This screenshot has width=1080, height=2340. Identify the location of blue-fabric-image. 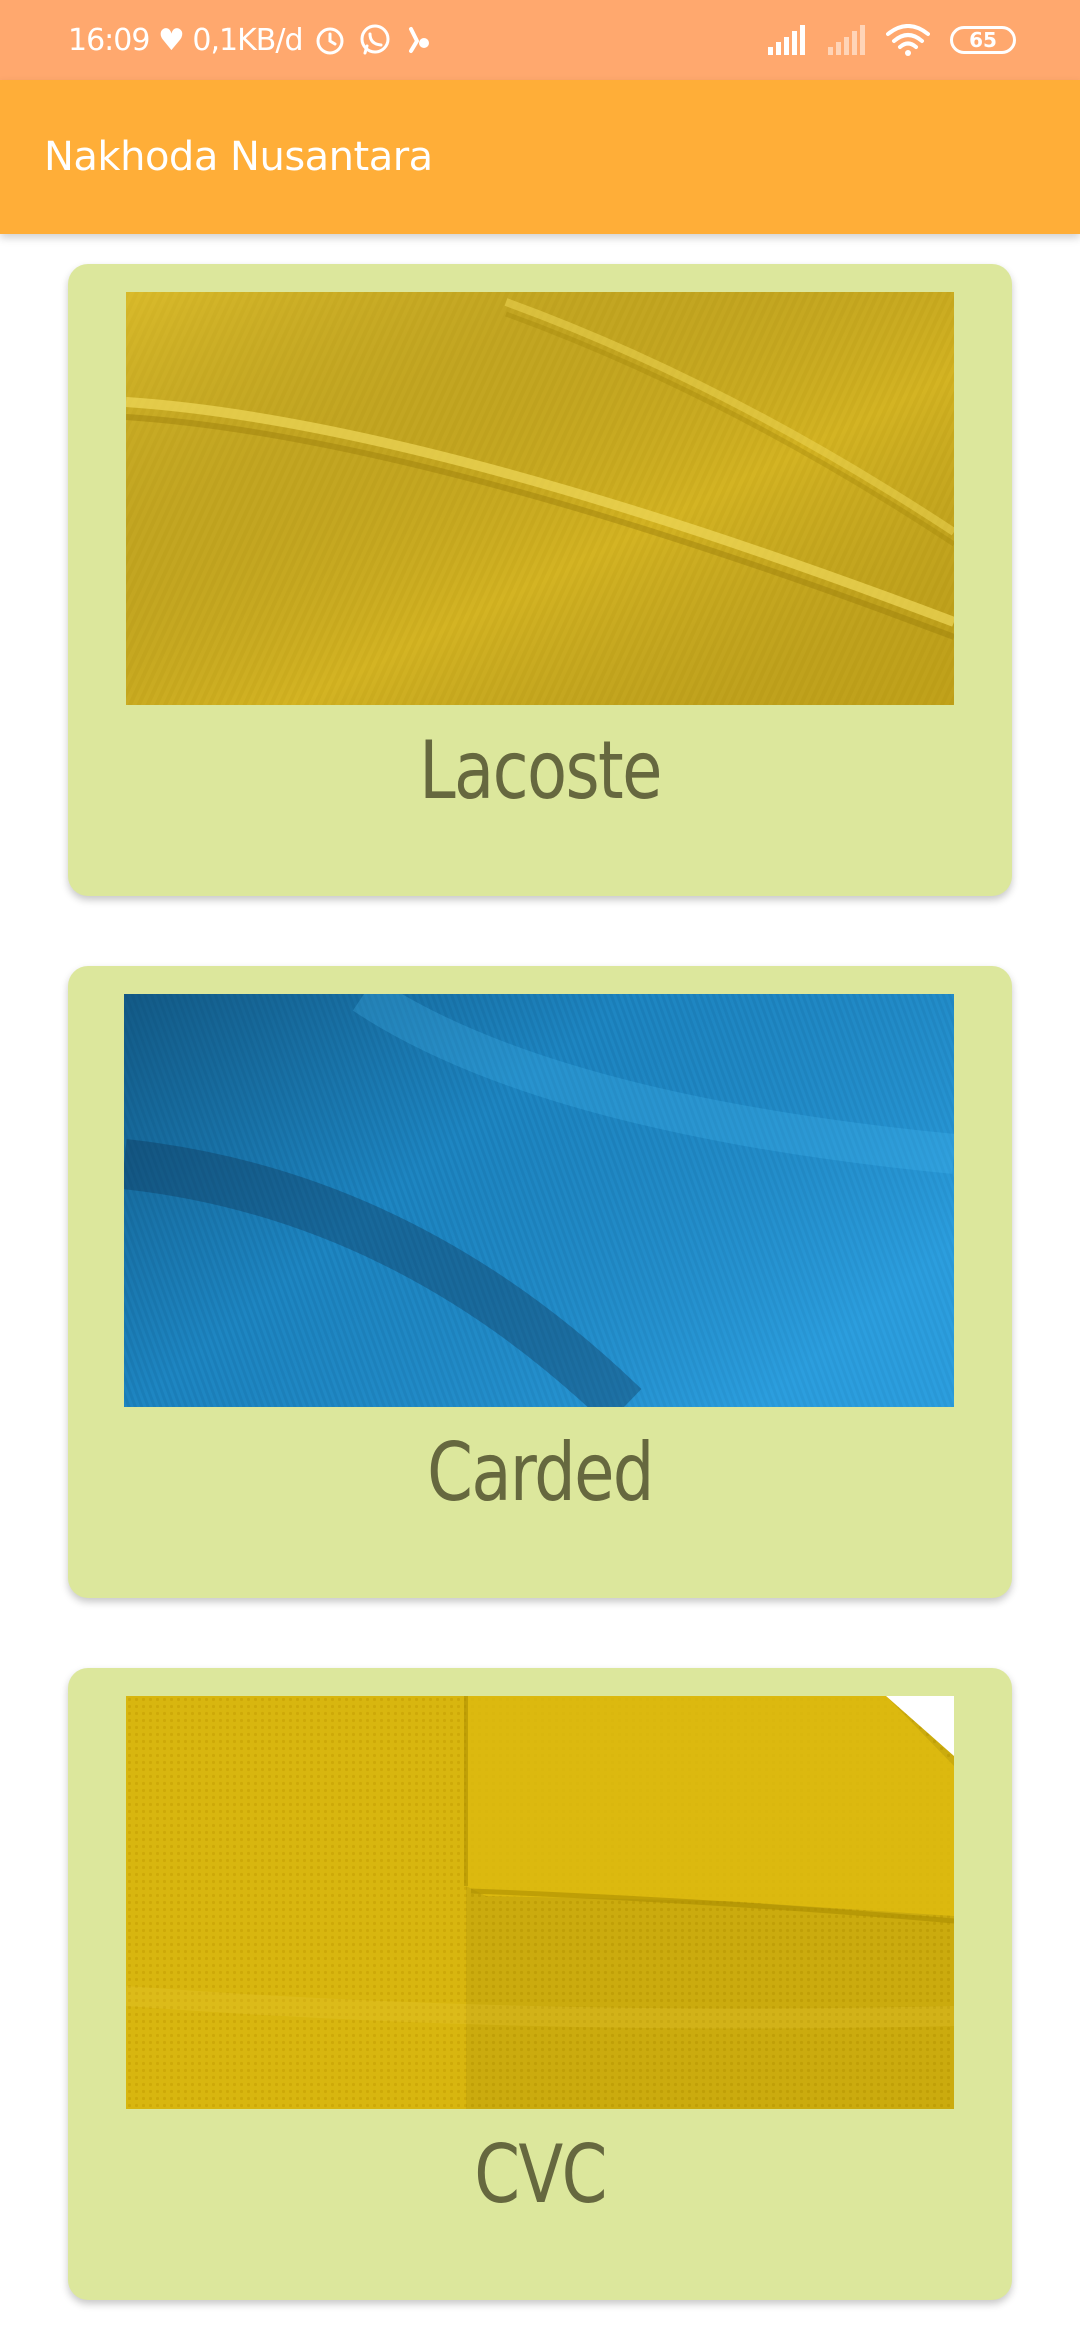
(539, 1200).